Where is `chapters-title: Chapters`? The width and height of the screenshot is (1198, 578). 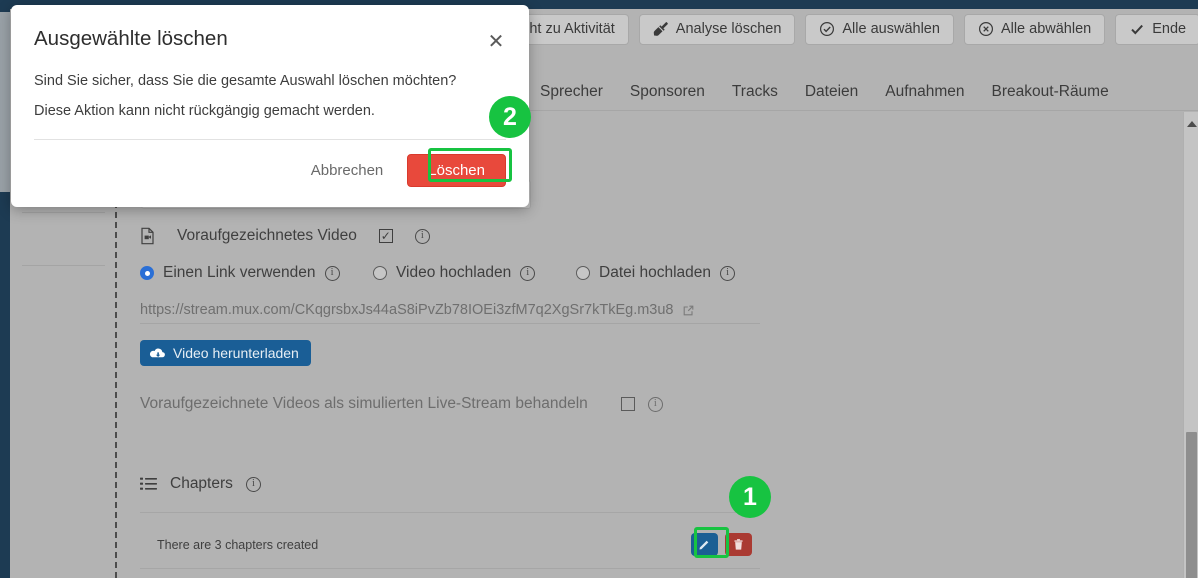
chapters-title: Chapters is located at coordinates (201, 483).